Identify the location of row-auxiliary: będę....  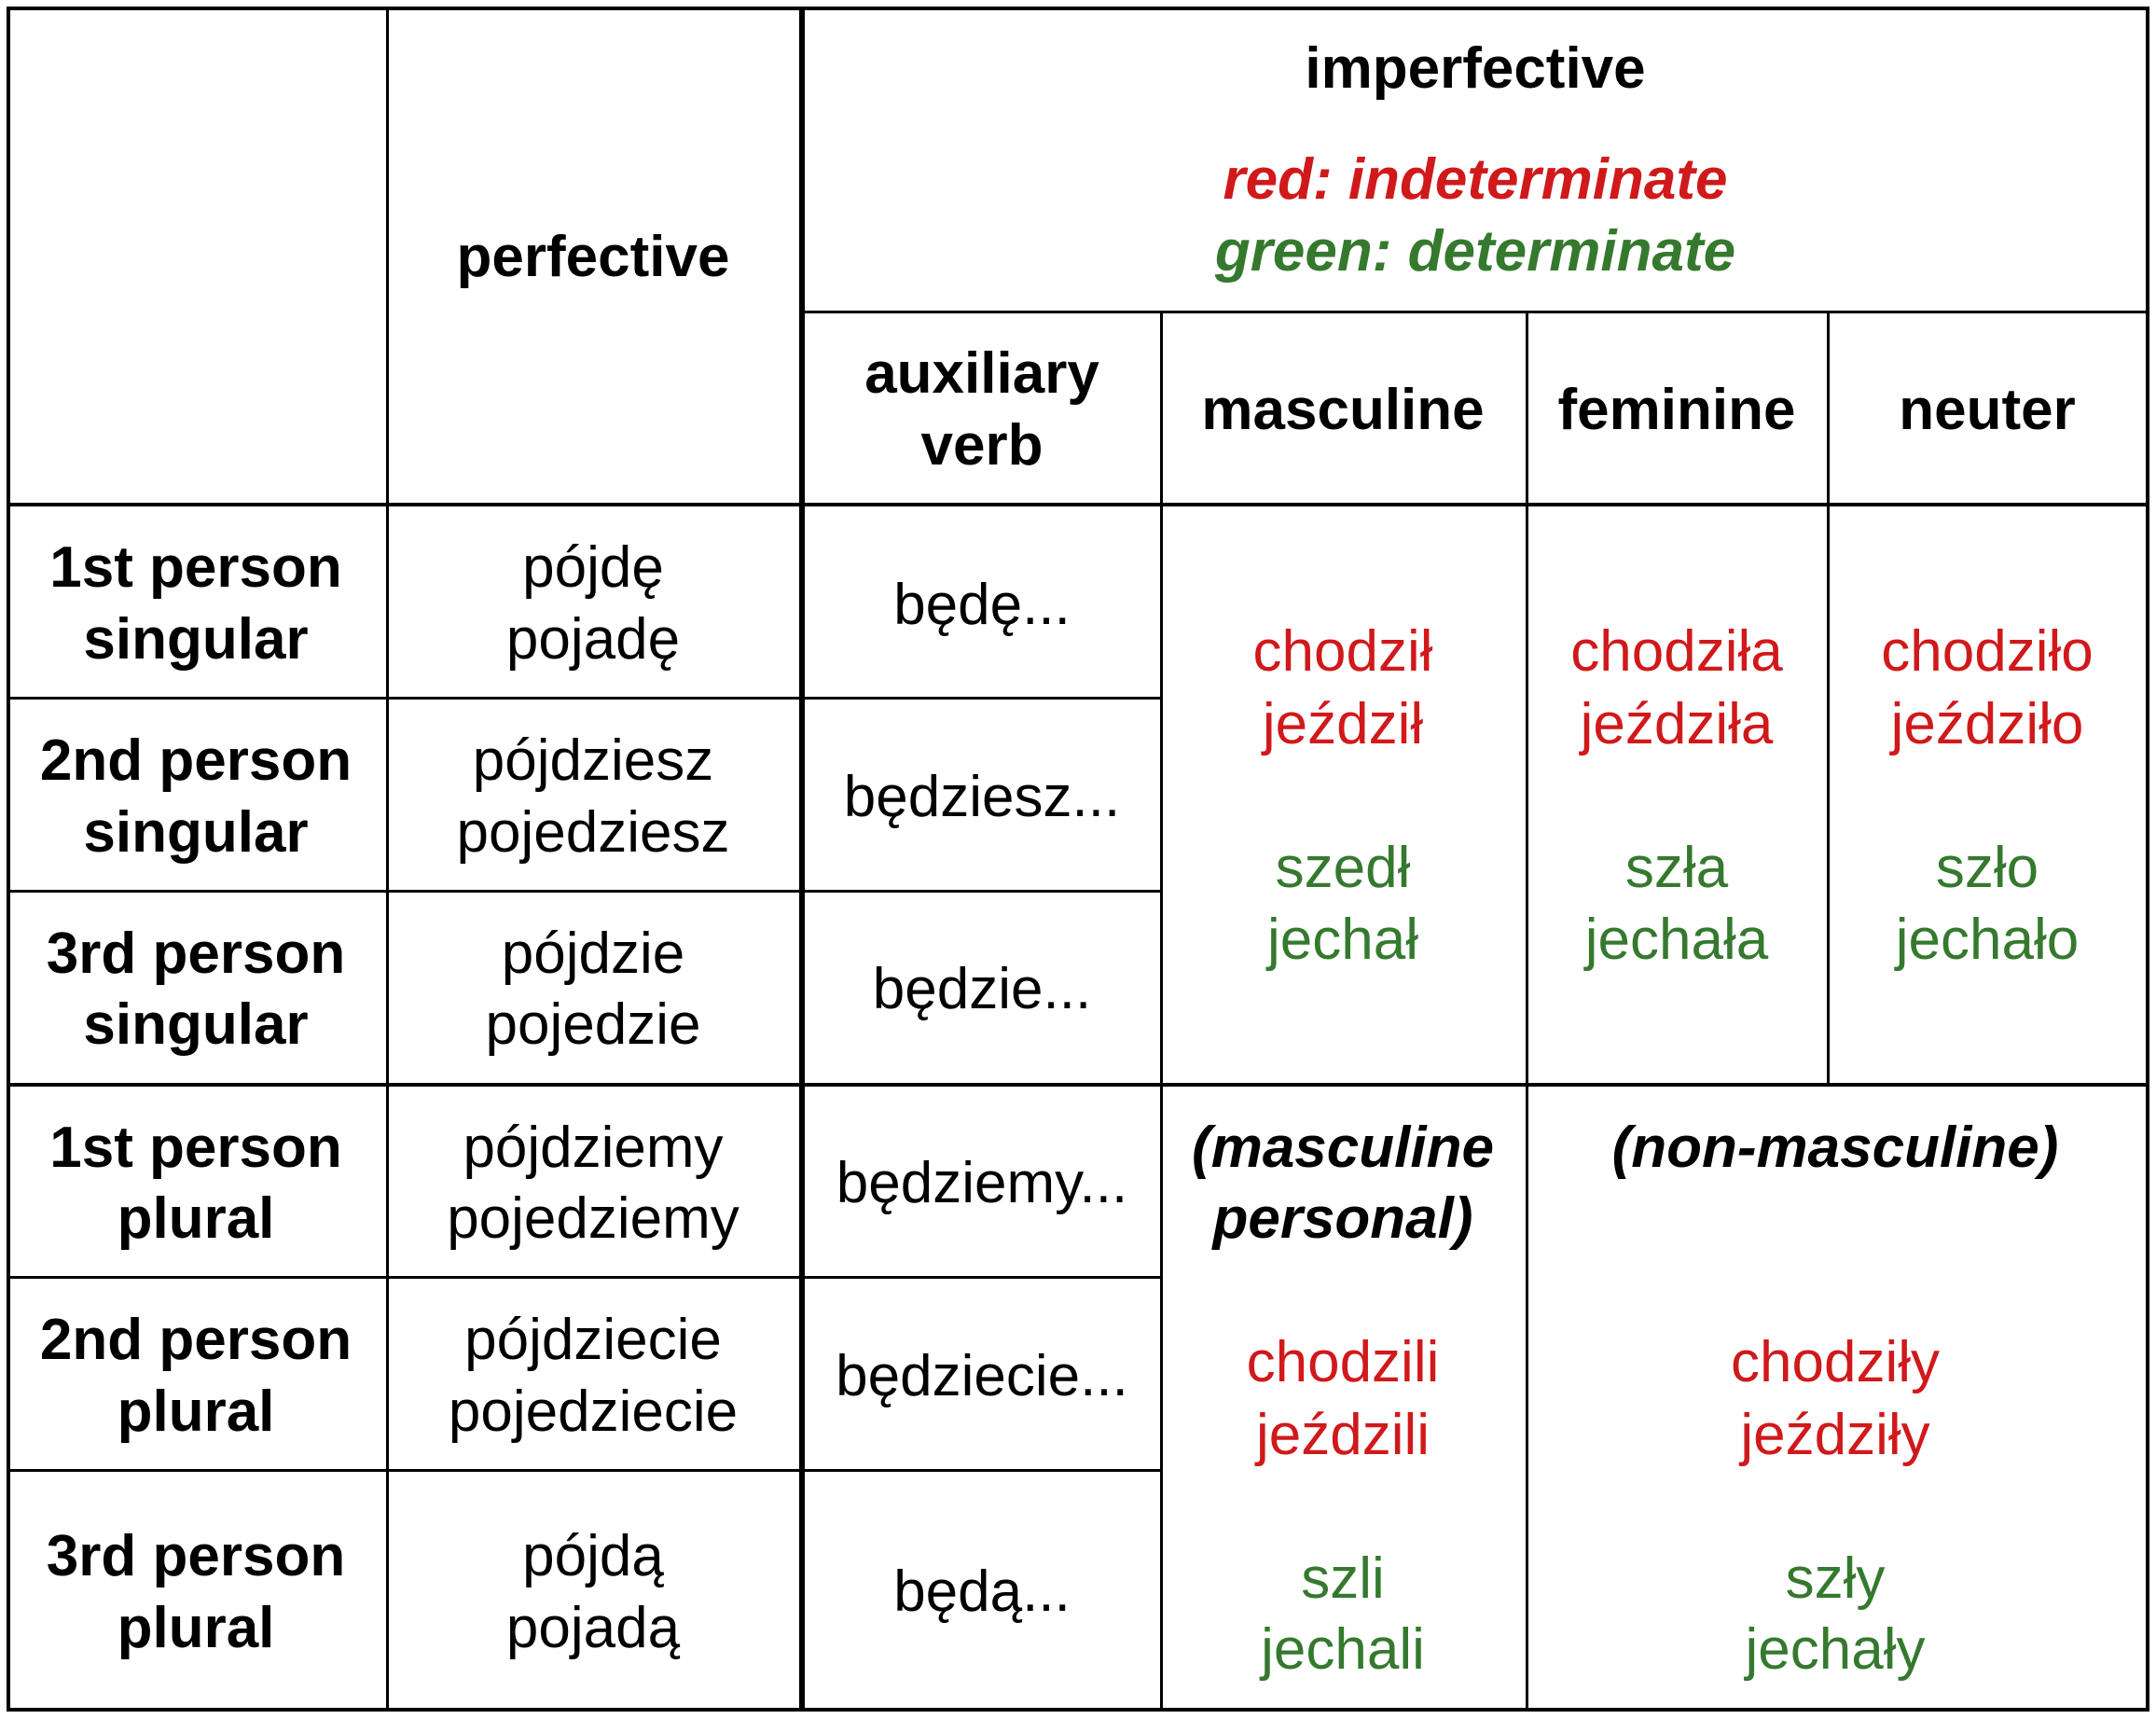
(982, 605).